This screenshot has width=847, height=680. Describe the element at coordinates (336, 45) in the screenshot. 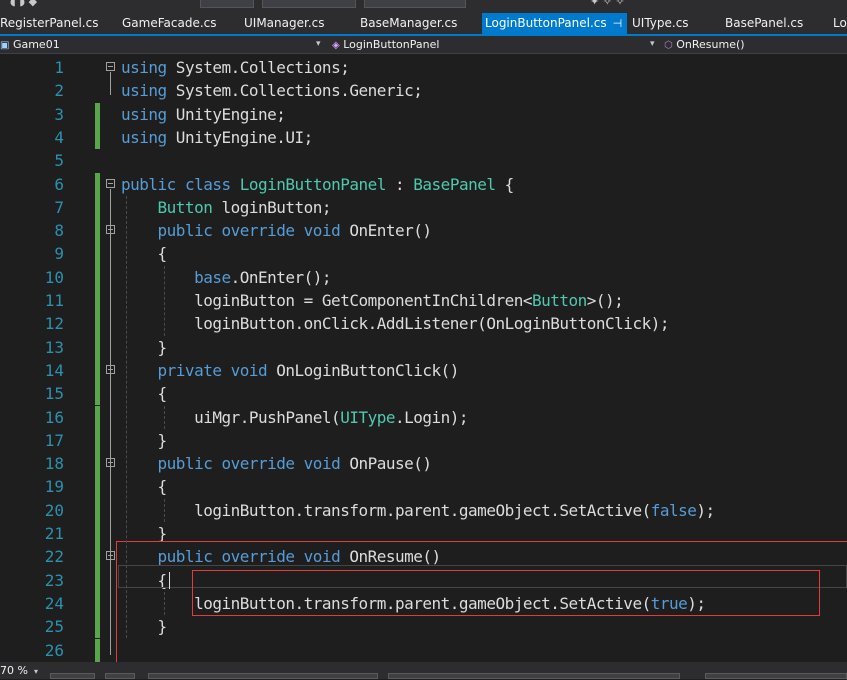

I see `class-icon: ◈` at that location.